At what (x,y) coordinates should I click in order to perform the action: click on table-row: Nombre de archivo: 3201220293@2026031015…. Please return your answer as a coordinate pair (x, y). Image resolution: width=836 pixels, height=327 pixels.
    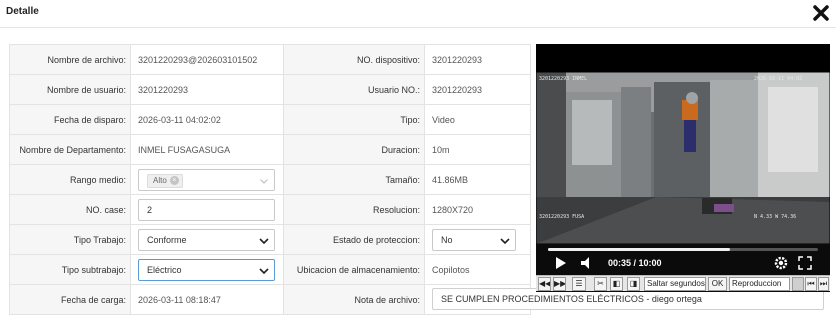
    Looking at the image, I should click on (270, 59).